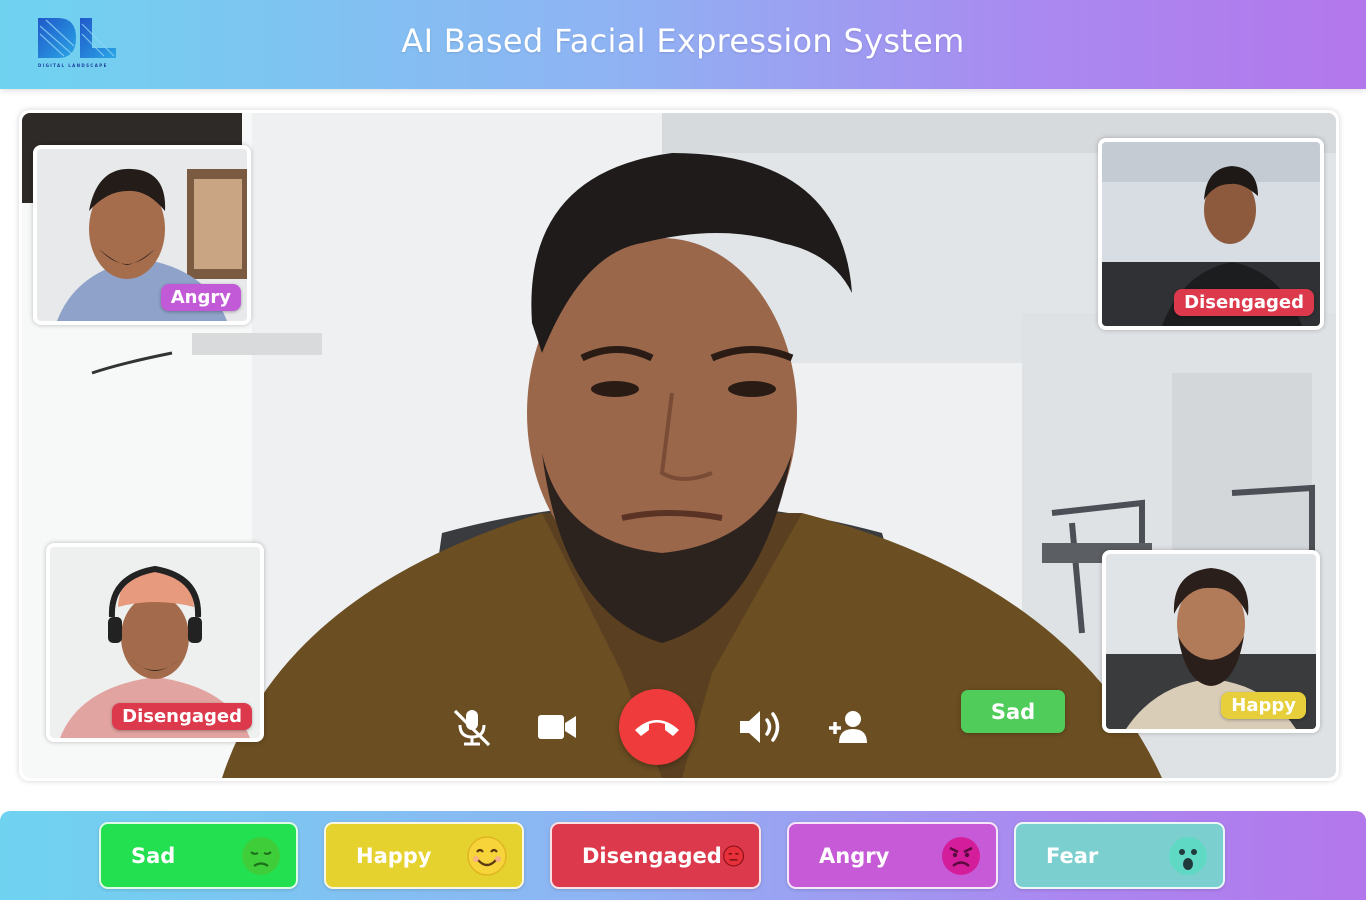  Describe the element at coordinates (1119, 855) in the screenshot. I see `legend-chip-fear: Fear` at that location.